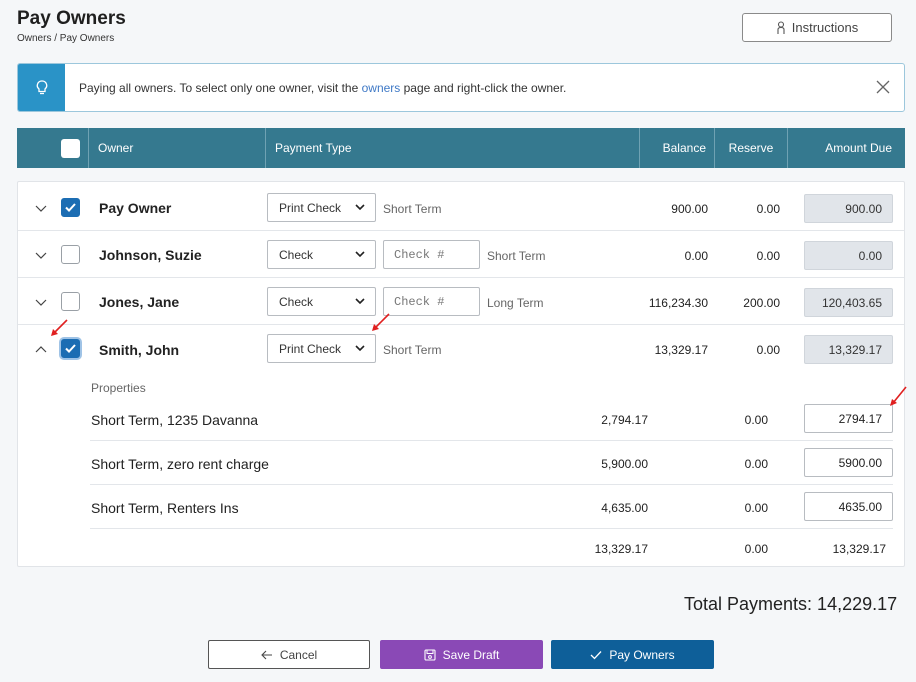 Image resolution: width=916 pixels, height=682 pixels. What do you see at coordinates (430, 654) in the screenshot?
I see `save-icon` at bounding box center [430, 654].